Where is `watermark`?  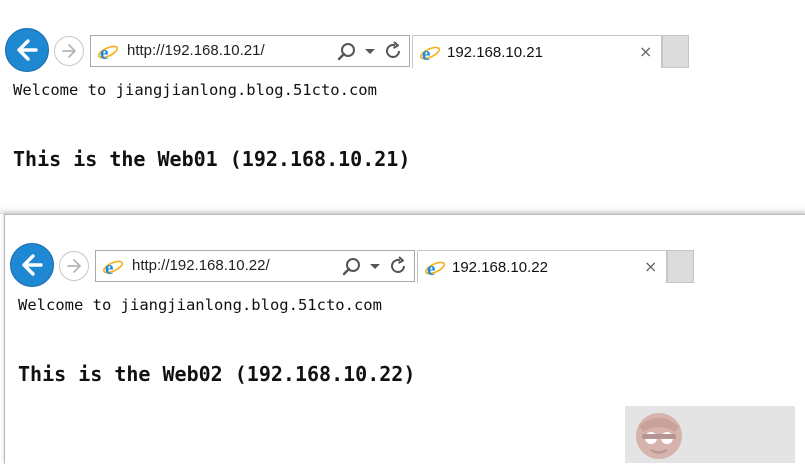 watermark is located at coordinates (710, 434).